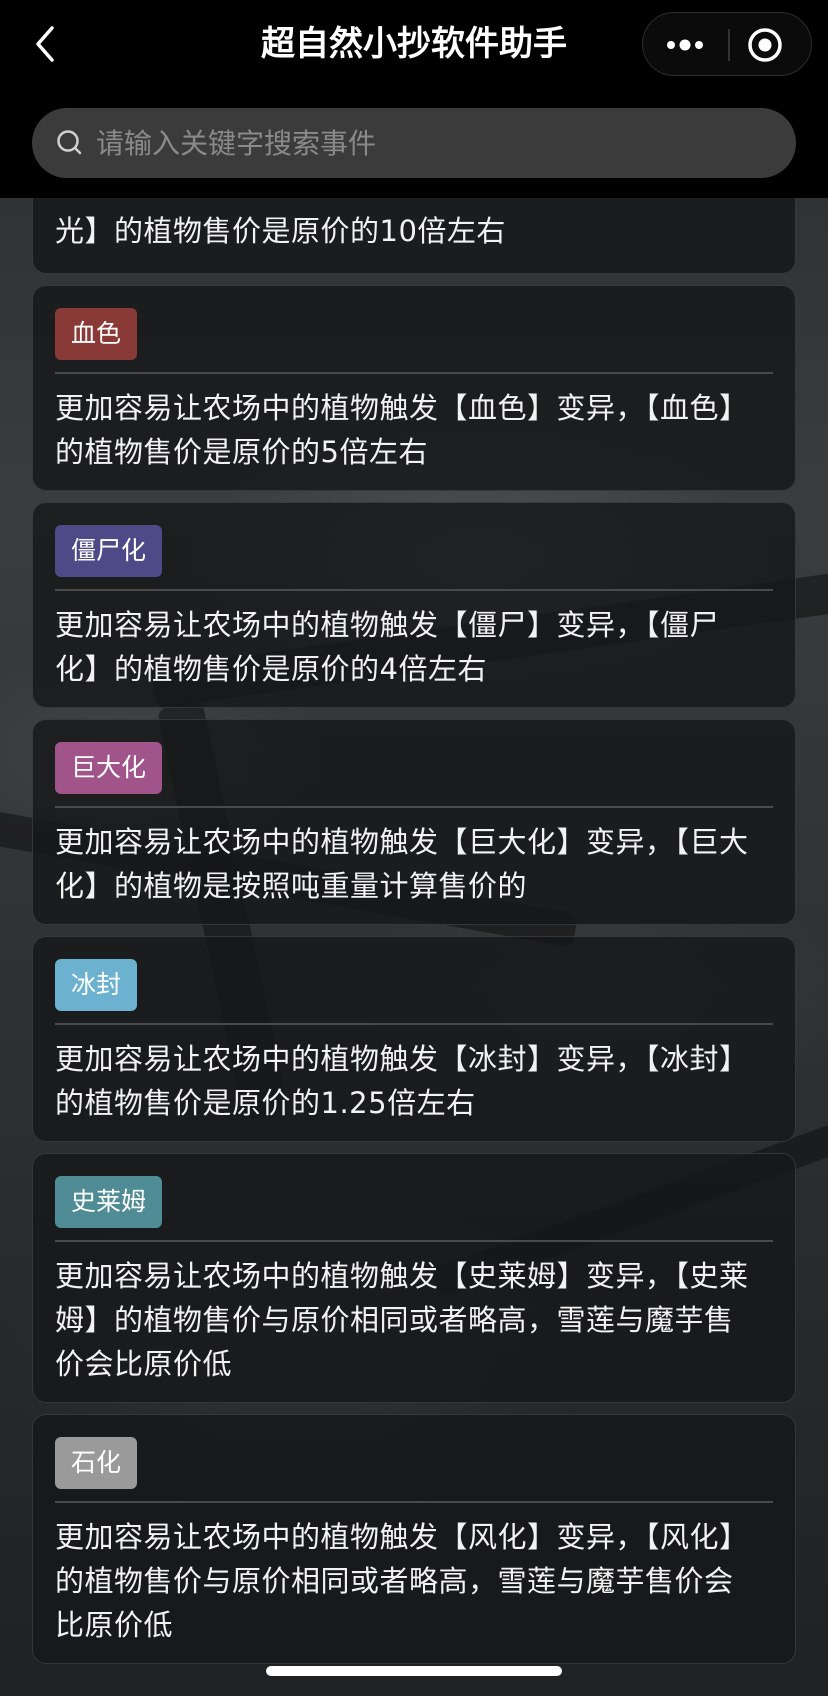 The image size is (828, 1696). Describe the element at coordinates (96, 1463) in the screenshot. I see `event-tag: 石化` at that location.